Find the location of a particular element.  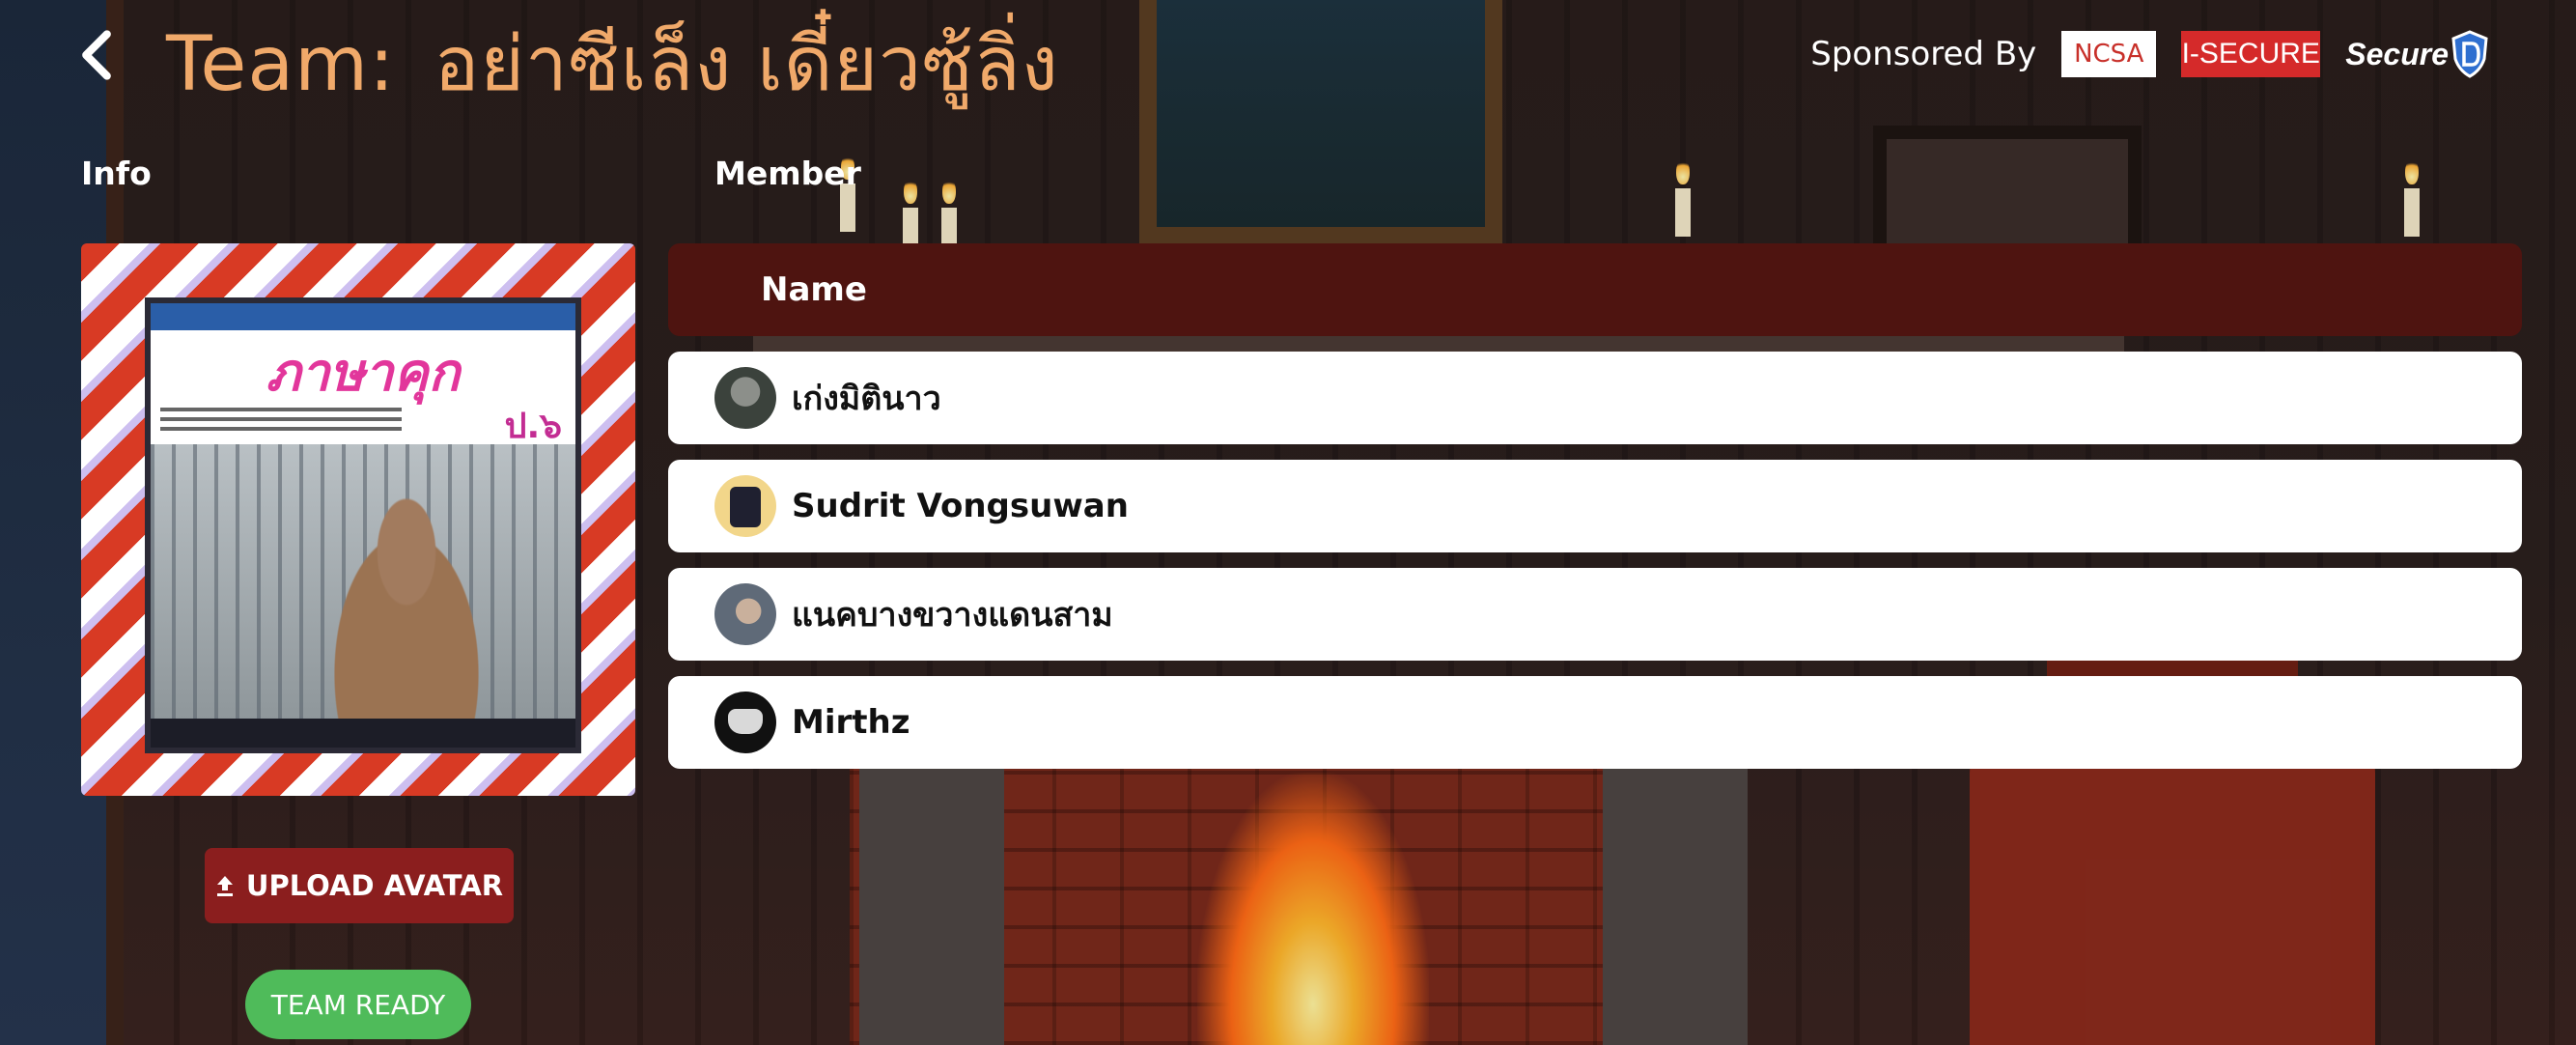

back-button is located at coordinates (97, 55).